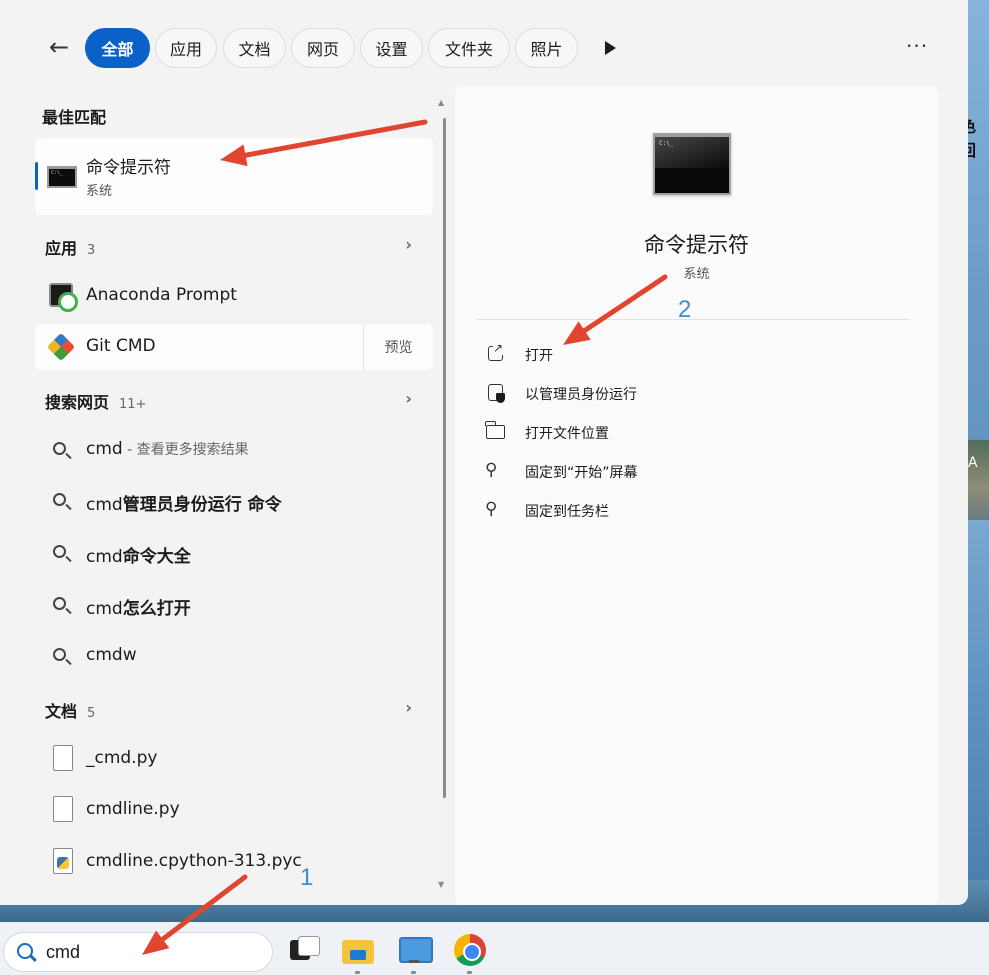  Describe the element at coordinates (36, 176) in the screenshot. I see `selection-indicator` at that location.